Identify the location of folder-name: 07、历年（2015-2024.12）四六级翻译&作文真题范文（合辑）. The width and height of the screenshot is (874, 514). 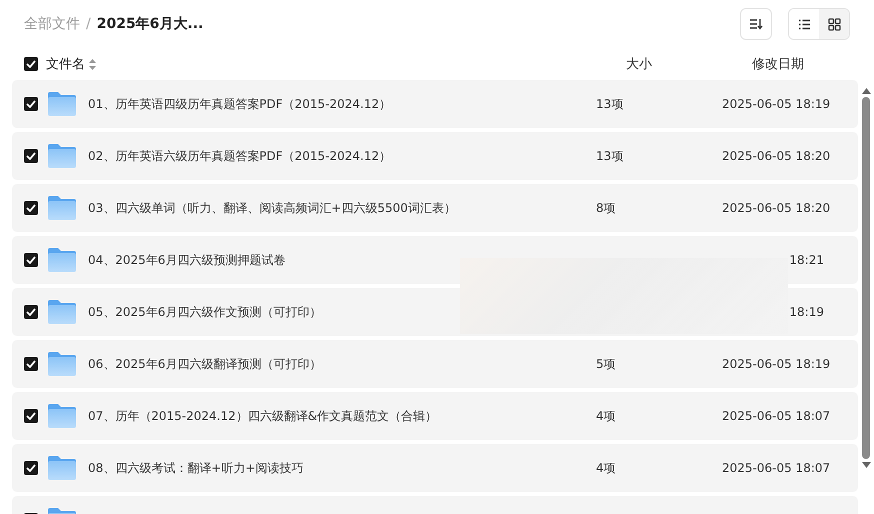
(263, 415).